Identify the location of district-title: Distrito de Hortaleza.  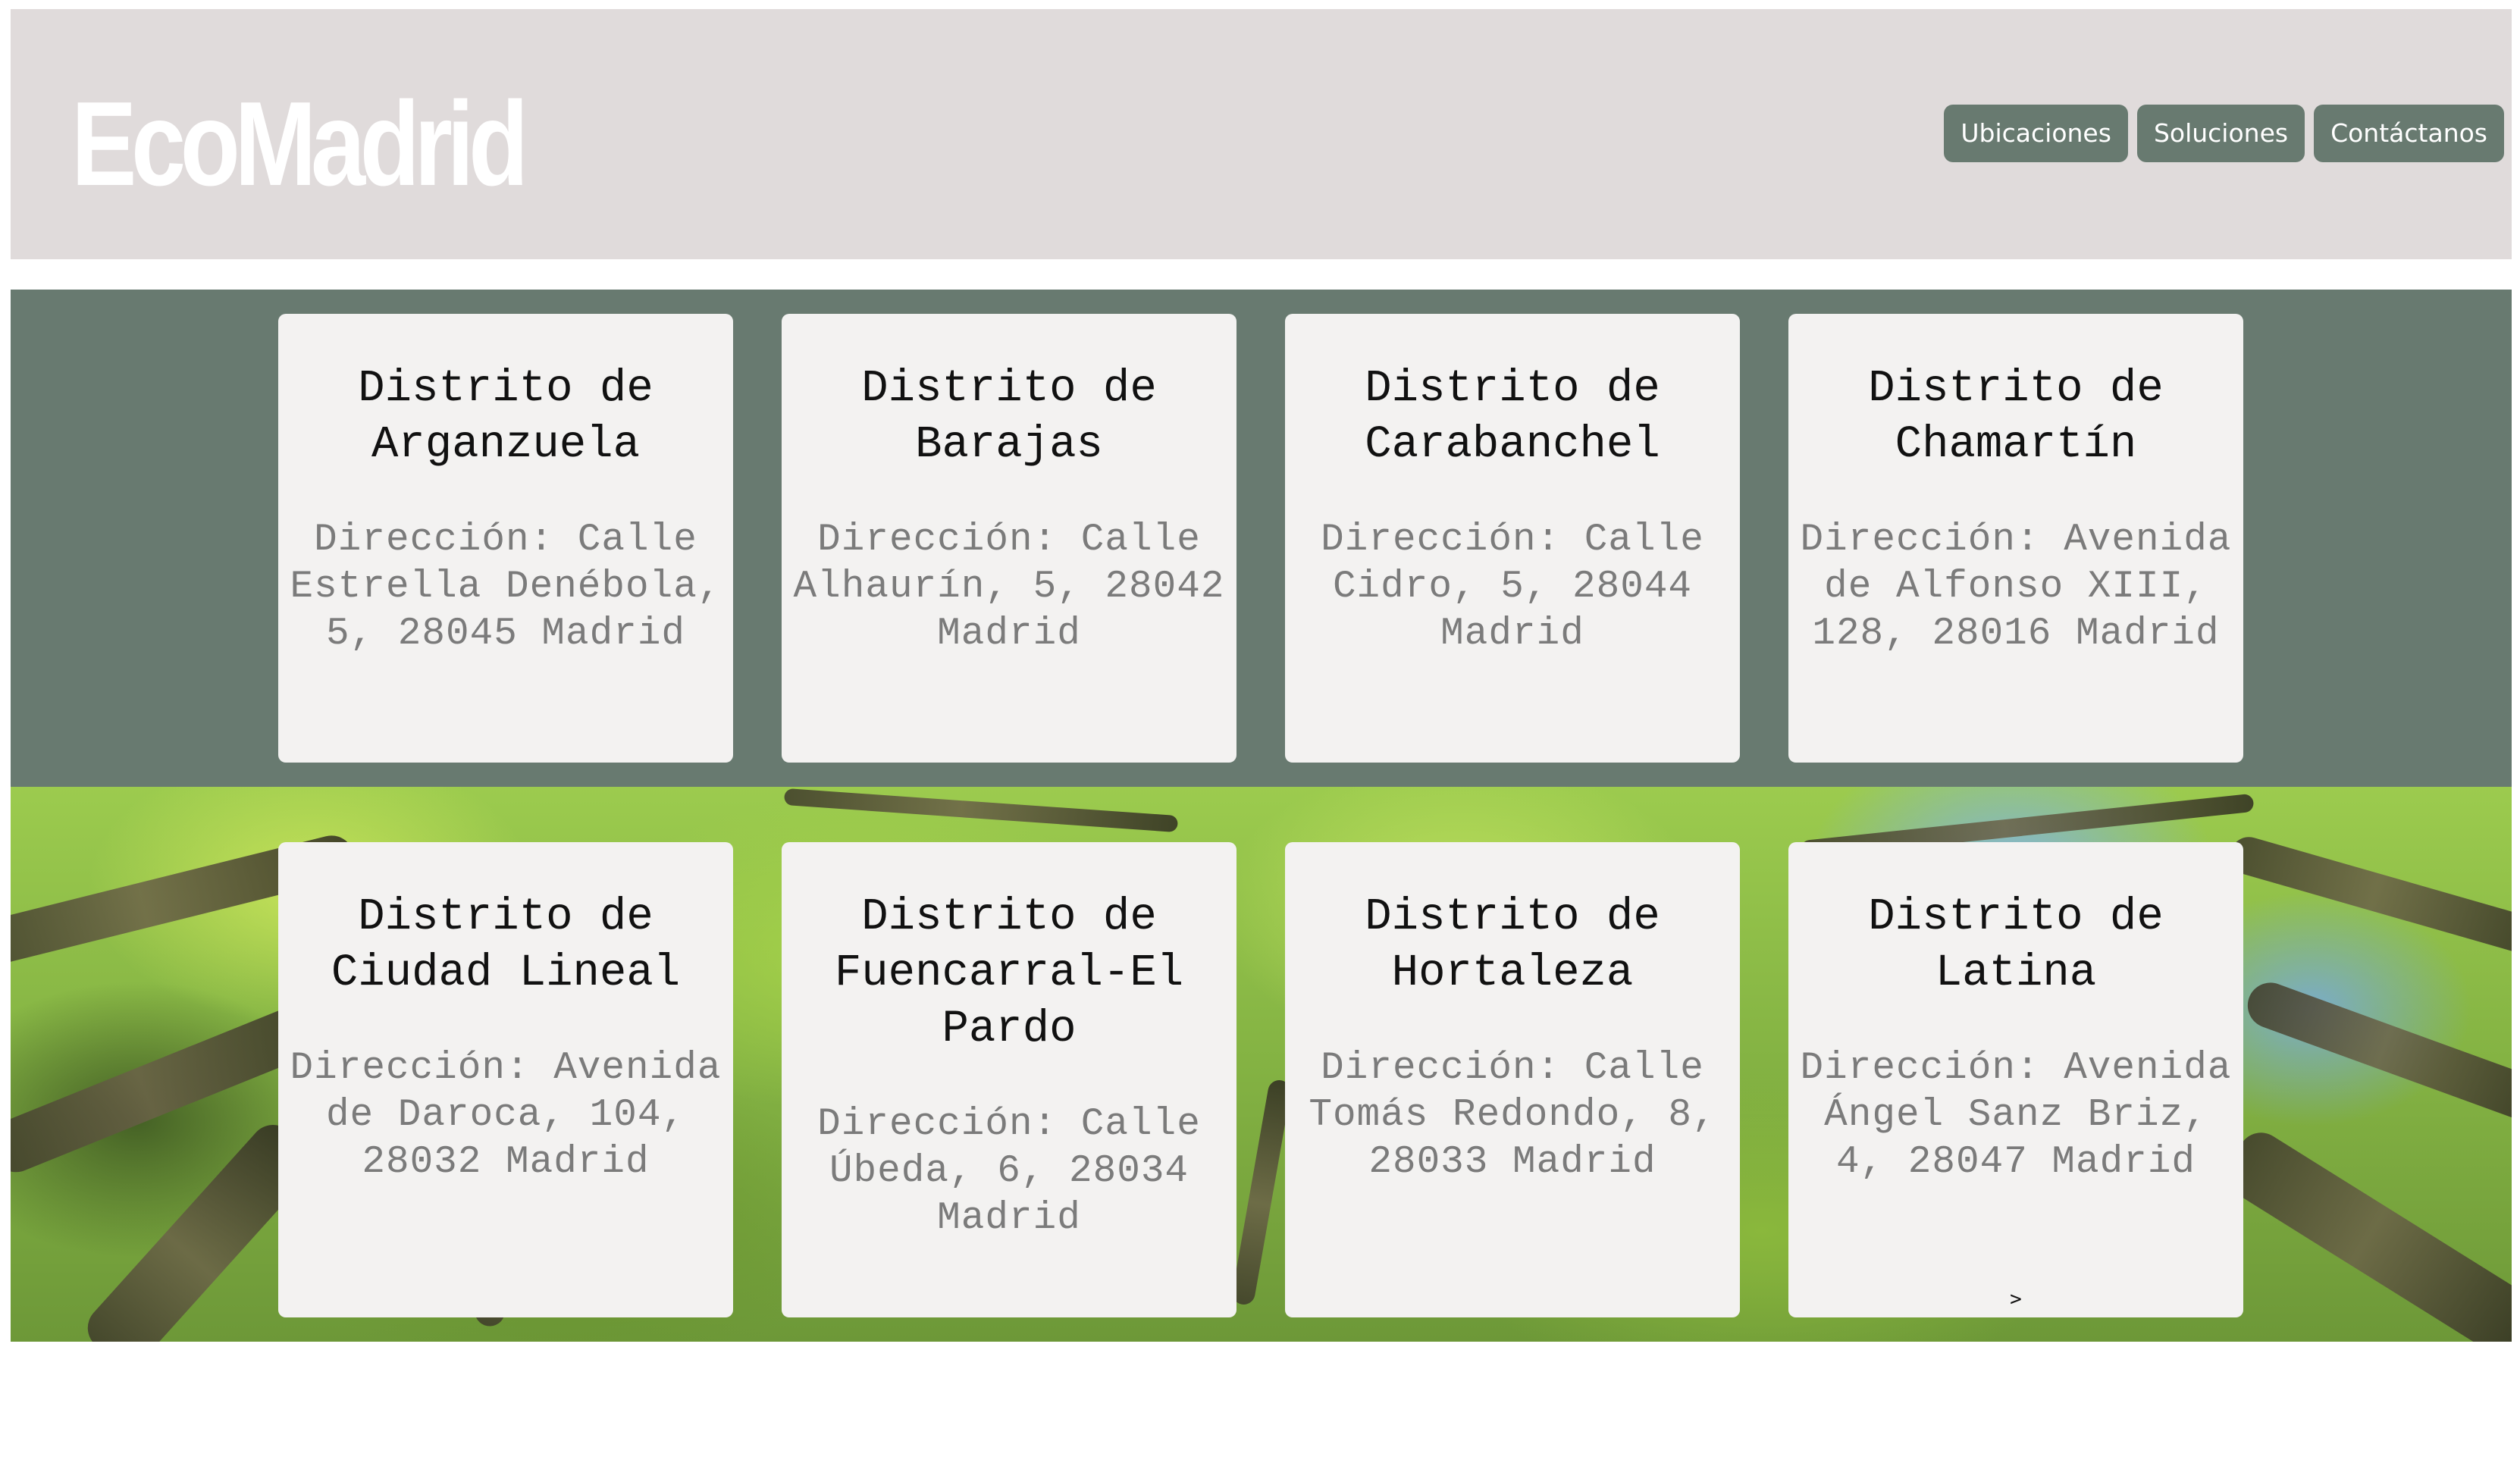
(1512, 944).